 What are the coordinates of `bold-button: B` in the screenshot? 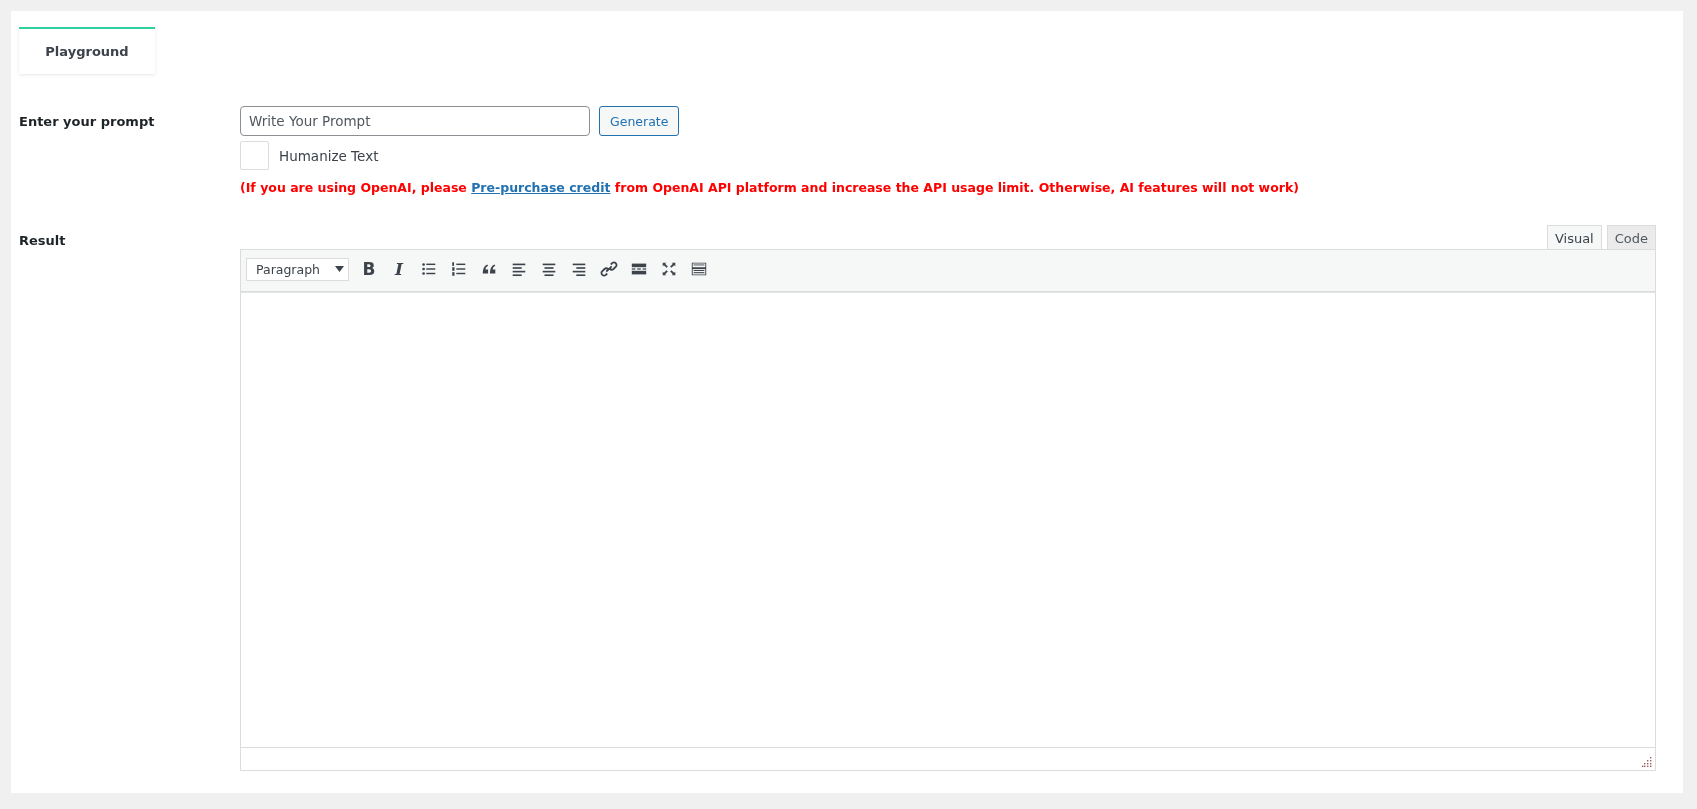 It's located at (369, 269).